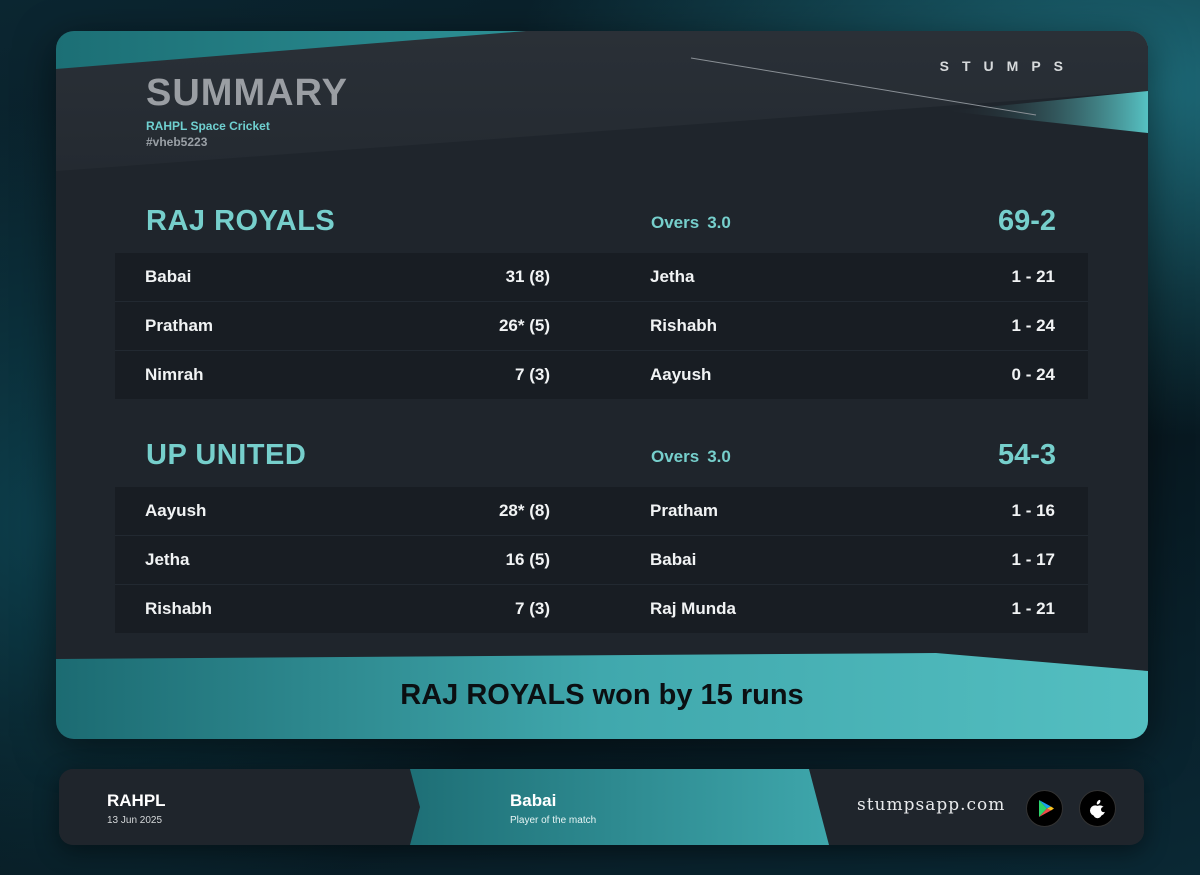 The width and height of the screenshot is (1200, 875). What do you see at coordinates (601, 609) in the screenshot?
I see `table-row: Rishabh 7 (3) Raj Munda 1 - 21` at bounding box center [601, 609].